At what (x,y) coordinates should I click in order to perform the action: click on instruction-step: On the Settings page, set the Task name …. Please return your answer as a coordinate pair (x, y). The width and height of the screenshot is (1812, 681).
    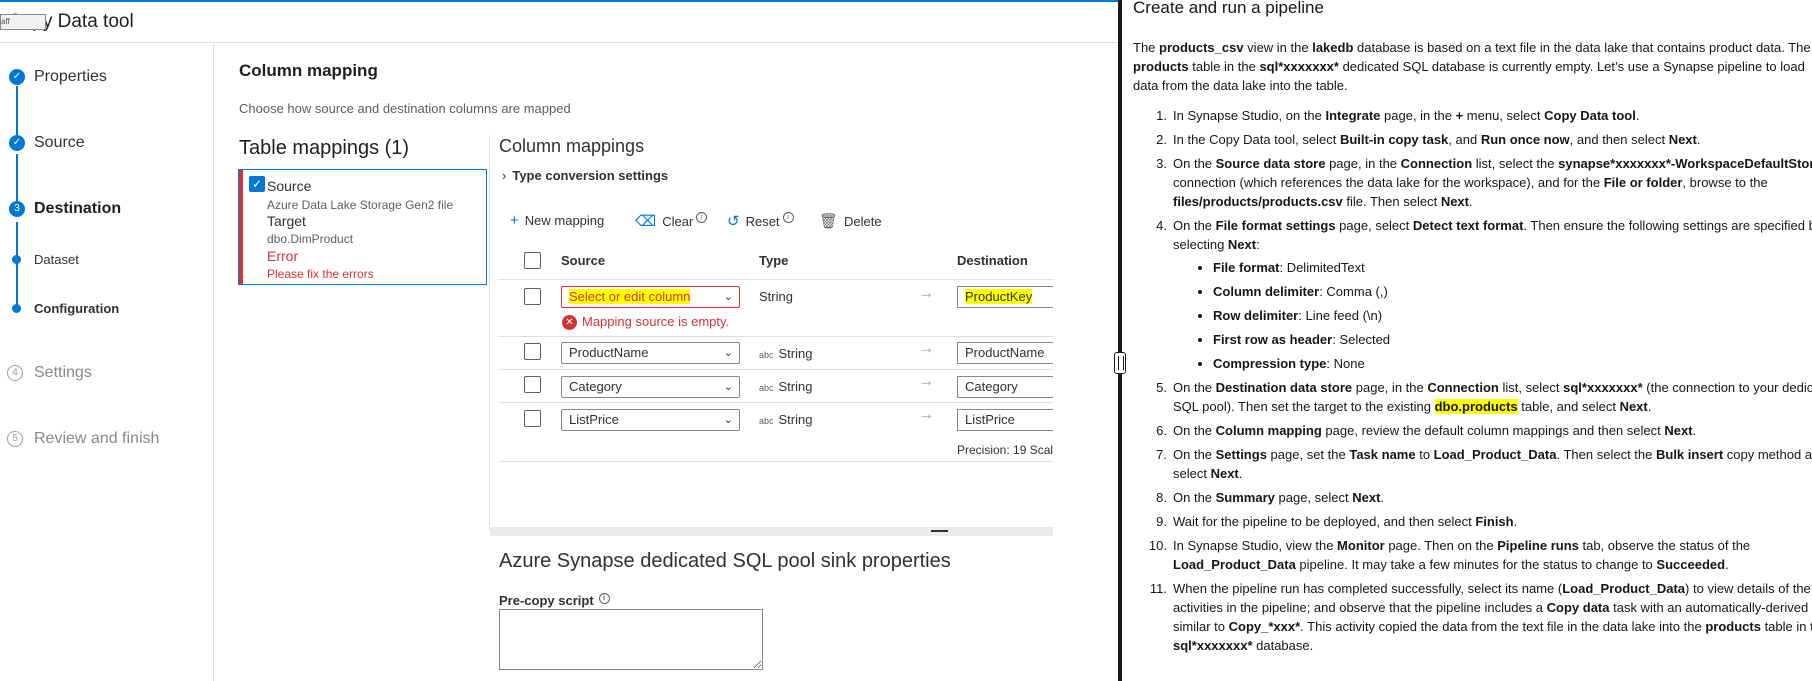
    Looking at the image, I should click on (1474, 464).